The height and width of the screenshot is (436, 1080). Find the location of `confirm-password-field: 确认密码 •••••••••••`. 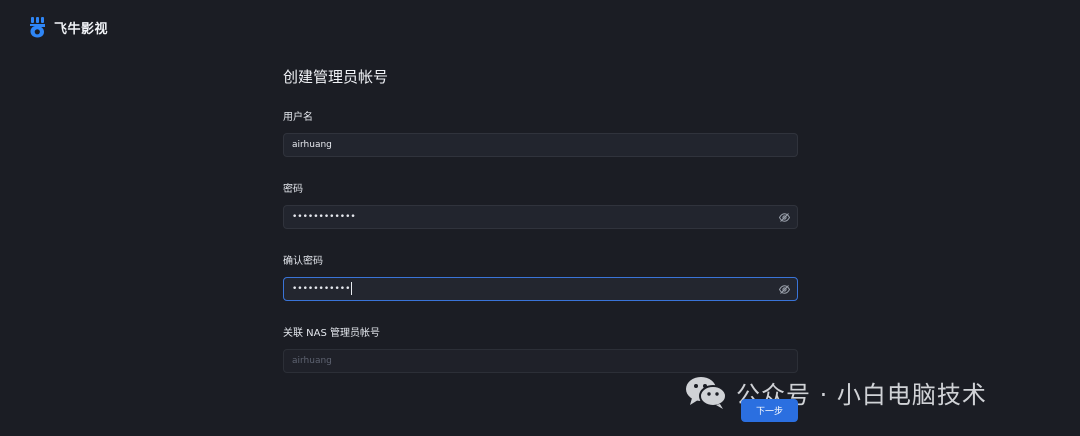

confirm-password-field: 确认密码 ••••••••••• is located at coordinates (540, 278).